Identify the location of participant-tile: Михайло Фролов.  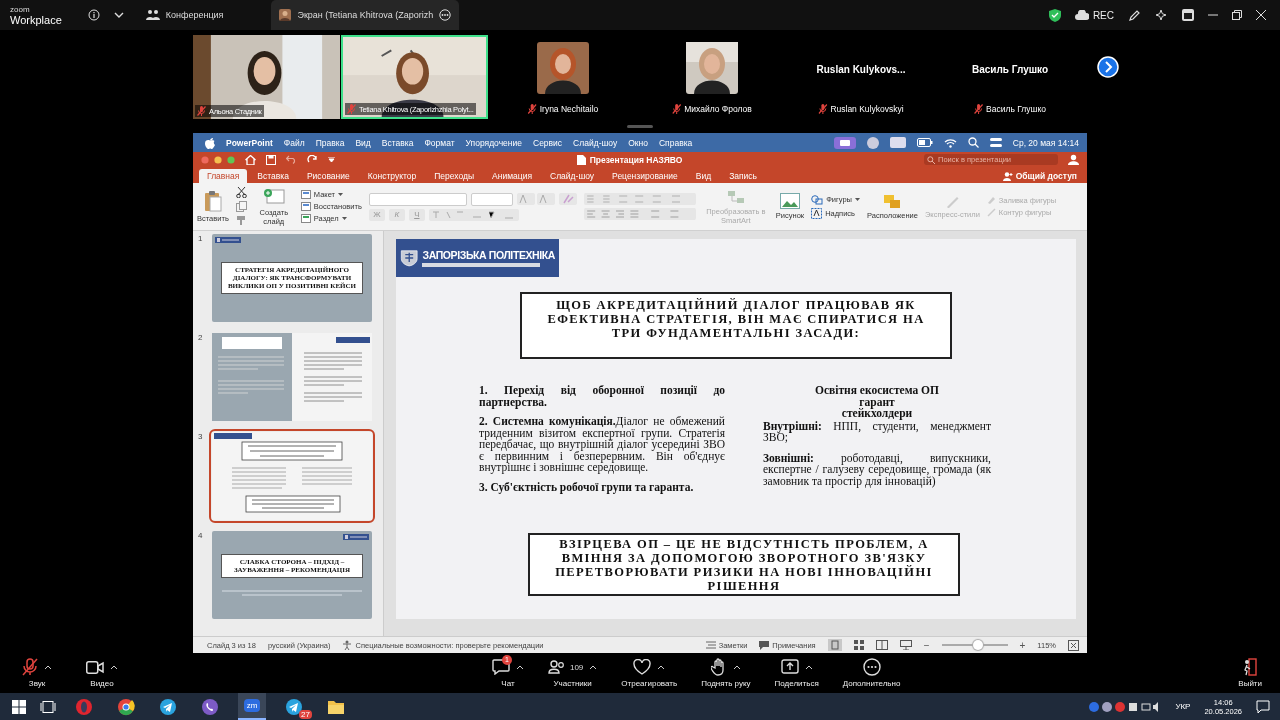
(712, 77).